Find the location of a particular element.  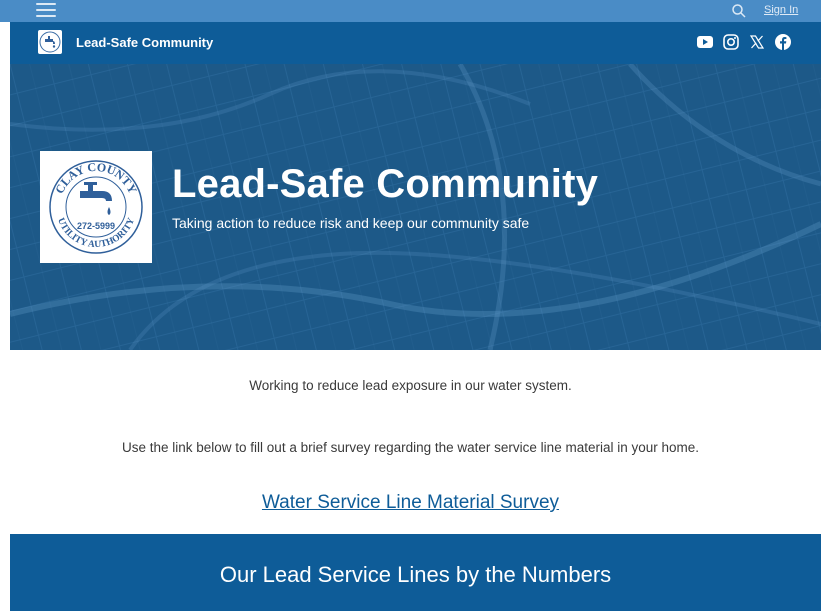

search-icon is located at coordinates (739, 11).